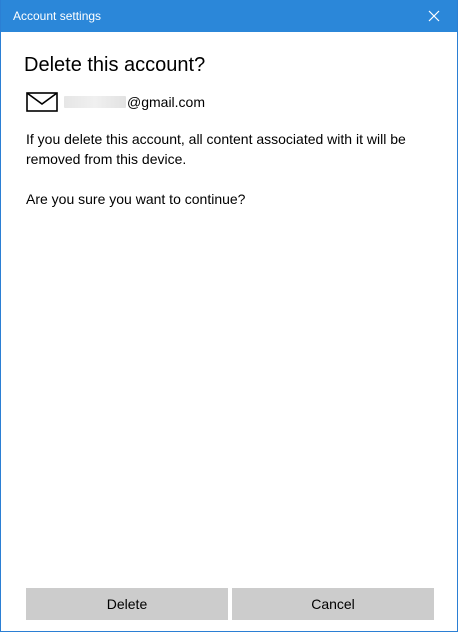 The height and width of the screenshot is (633, 458). What do you see at coordinates (57, 16) in the screenshot?
I see `window-title: Account settings` at bounding box center [57, 16].